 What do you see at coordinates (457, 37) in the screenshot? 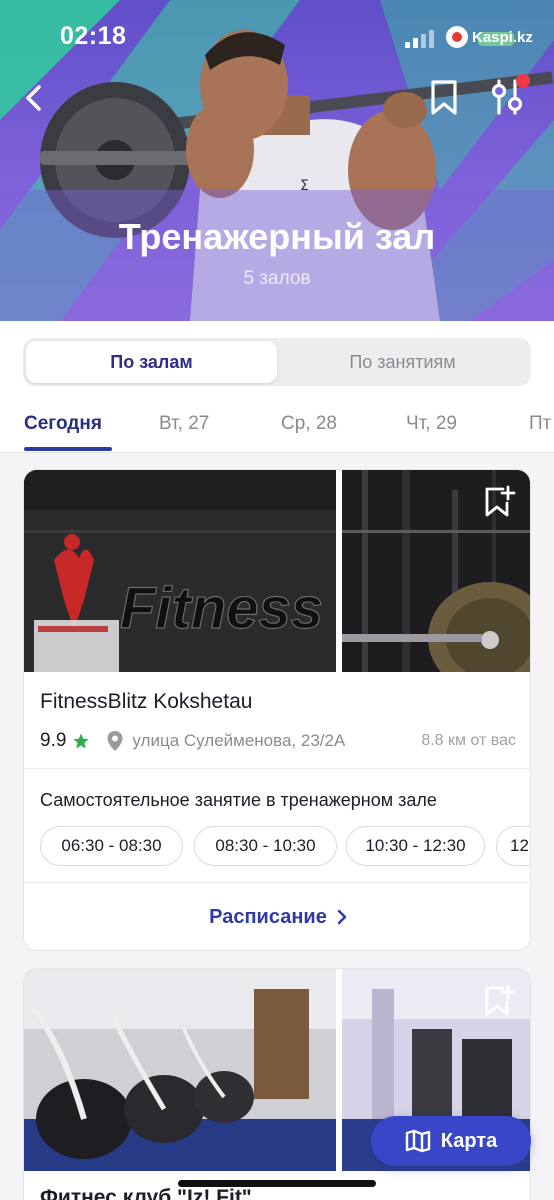
I see `kaspi-logo-icon` at bounding box center [457, 37].